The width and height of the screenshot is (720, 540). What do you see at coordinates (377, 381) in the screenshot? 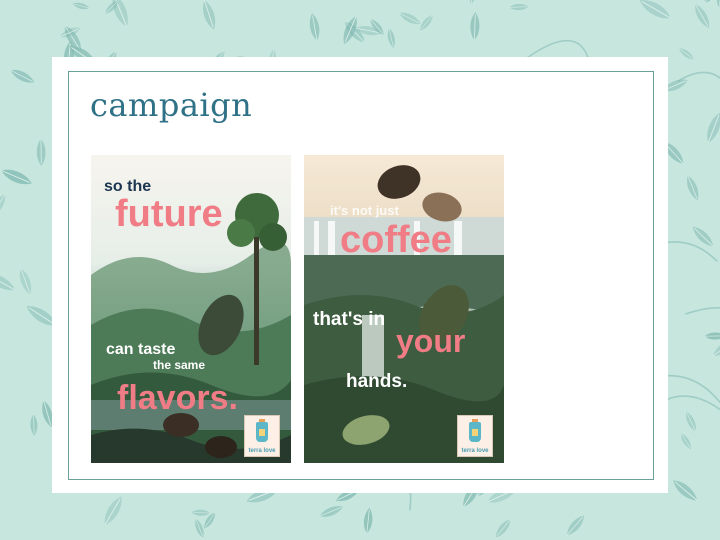
I see `poster-tagline: hands.` at bounding box center [377, 381].